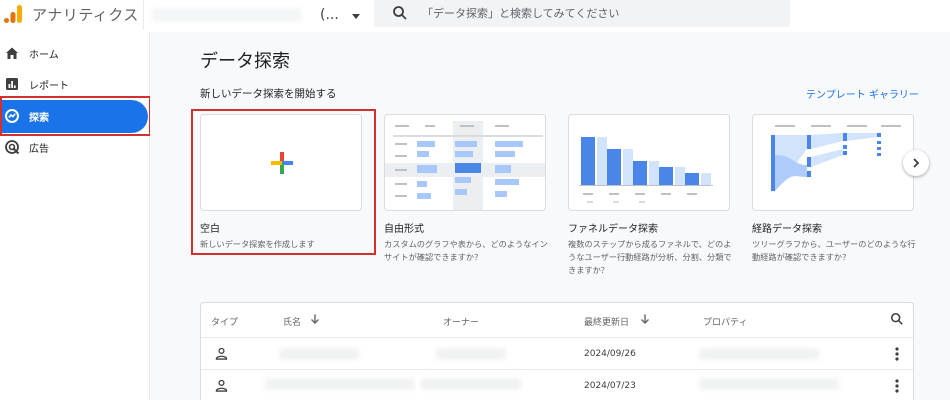  Describe the element at coordinates (610, 354) in the screenshot. I see `last-modified-date: 2024/09/26` at that location.